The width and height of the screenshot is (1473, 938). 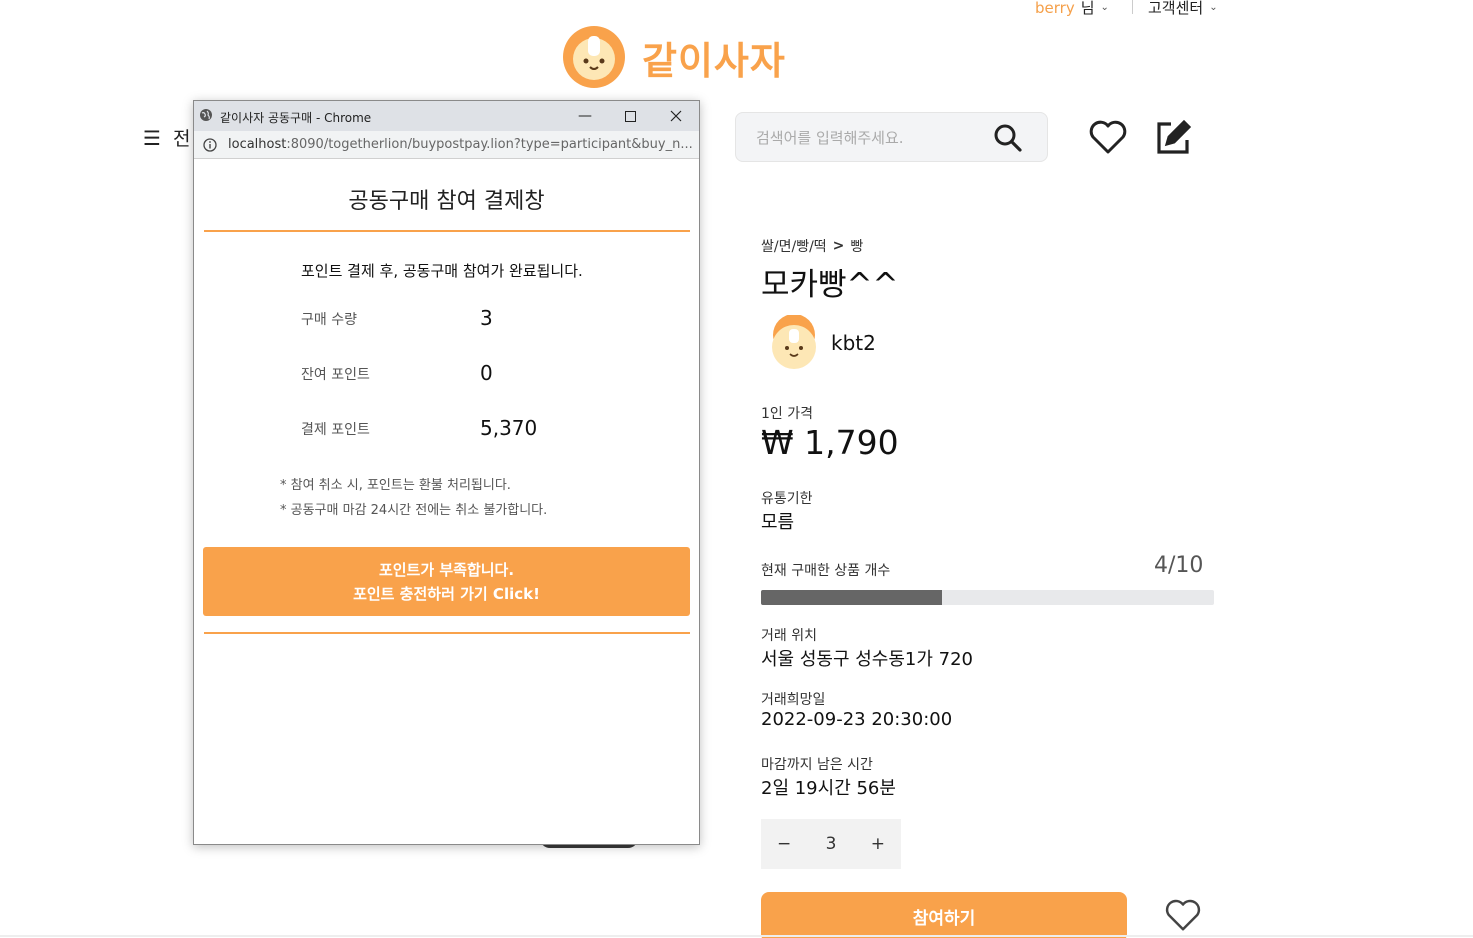 I want to click on window-titlebar: 같이사자 공동구매 - Chrome —, so click(x=446, y=116).